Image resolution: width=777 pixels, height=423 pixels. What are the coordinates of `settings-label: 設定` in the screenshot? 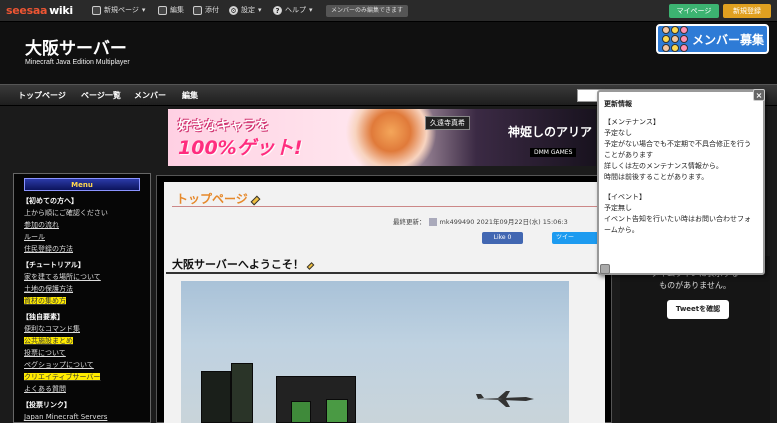 It's located at (248, 10).